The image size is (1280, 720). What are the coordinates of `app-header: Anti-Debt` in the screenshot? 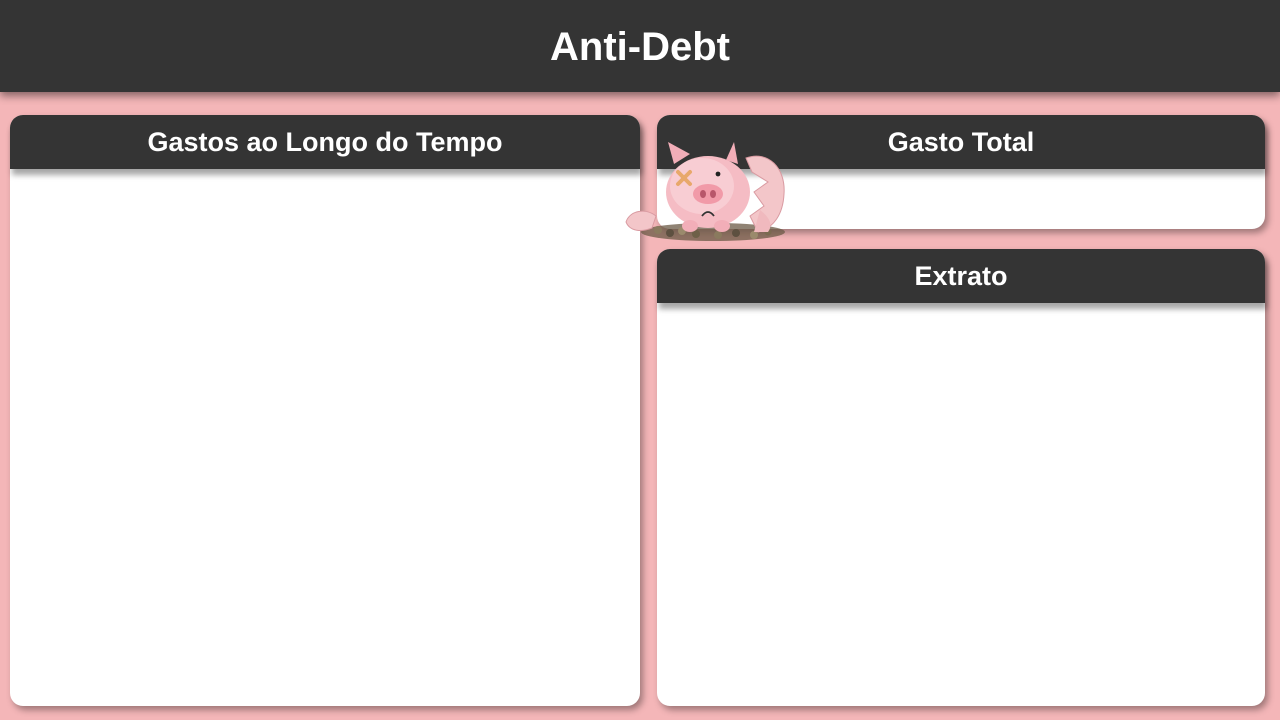 It's located at (640, 46).